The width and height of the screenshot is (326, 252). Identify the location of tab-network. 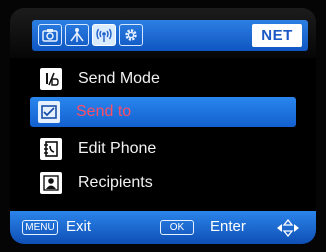
(77, 35).